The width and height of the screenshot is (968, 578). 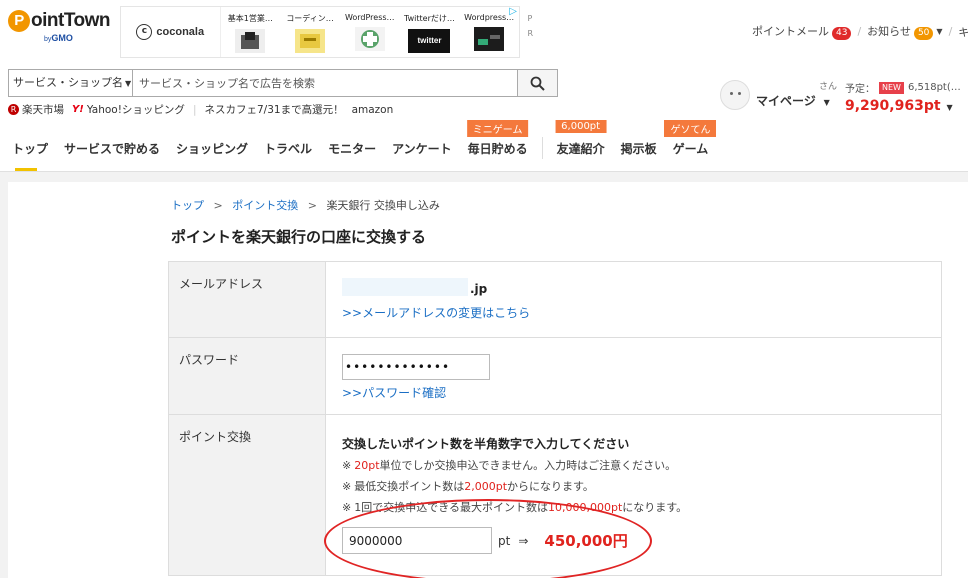 I want to click on more-link: キャ, so click(x=963, y=32).